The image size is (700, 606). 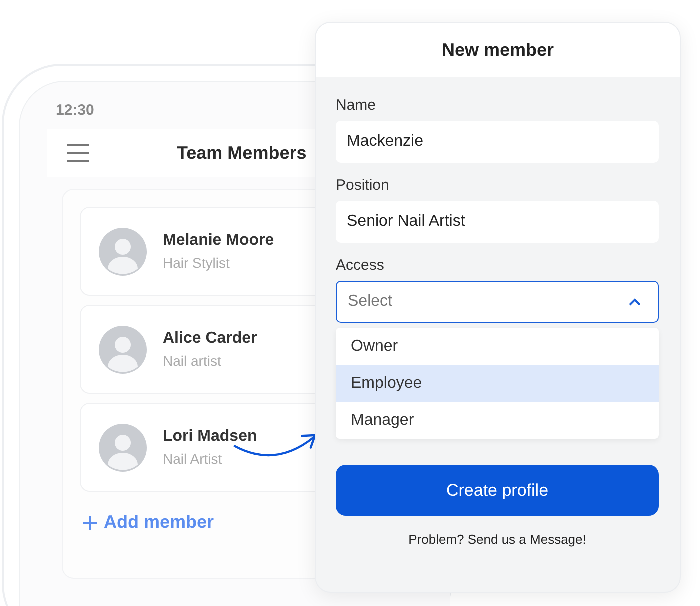 I want to click on status-time: 12:30, so click(x=75, y=110).